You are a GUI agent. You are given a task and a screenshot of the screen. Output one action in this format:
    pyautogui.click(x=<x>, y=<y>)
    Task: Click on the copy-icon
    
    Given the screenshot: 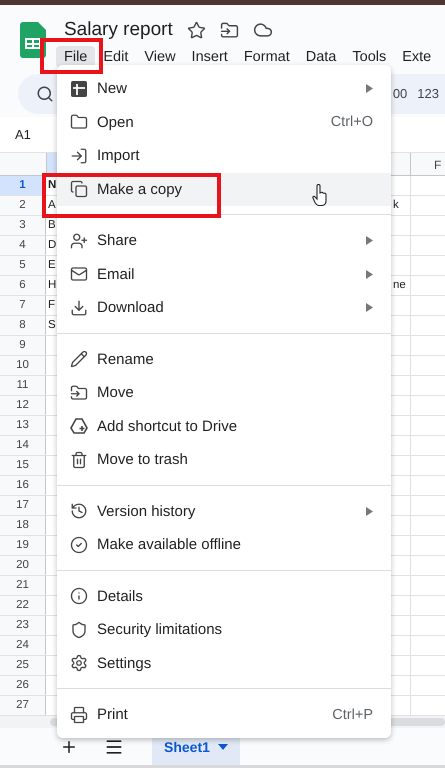 What is the action you would take?
    pyautogui.click(x=79, y=189)
    